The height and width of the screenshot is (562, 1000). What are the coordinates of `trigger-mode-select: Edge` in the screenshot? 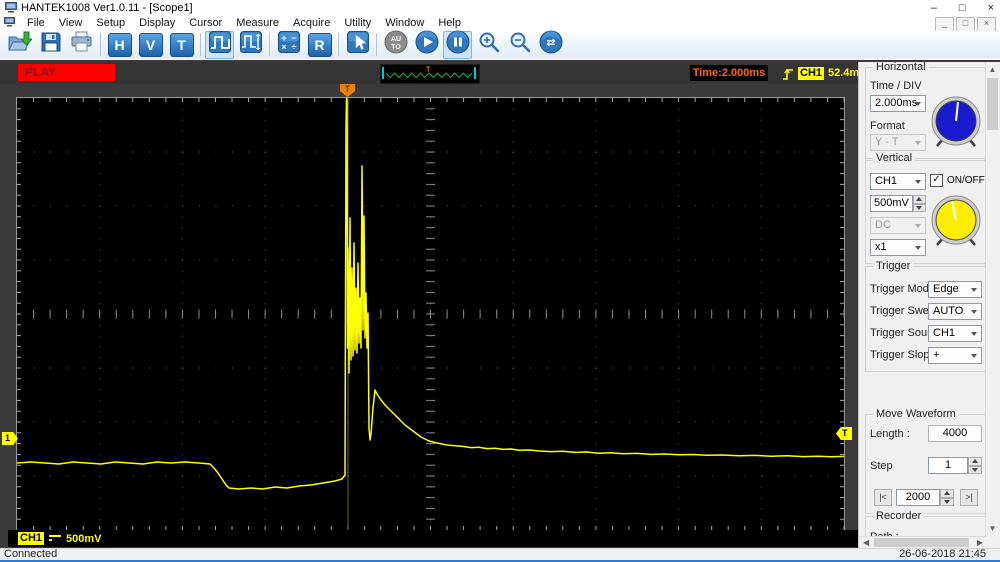 It's located at (955, 289).